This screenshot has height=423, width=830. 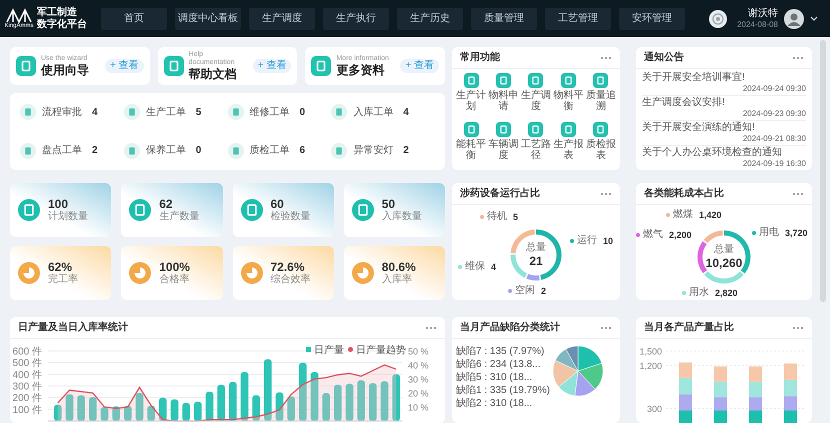 I want to click on function-label: 生产调度, so click(x=535, y=101).